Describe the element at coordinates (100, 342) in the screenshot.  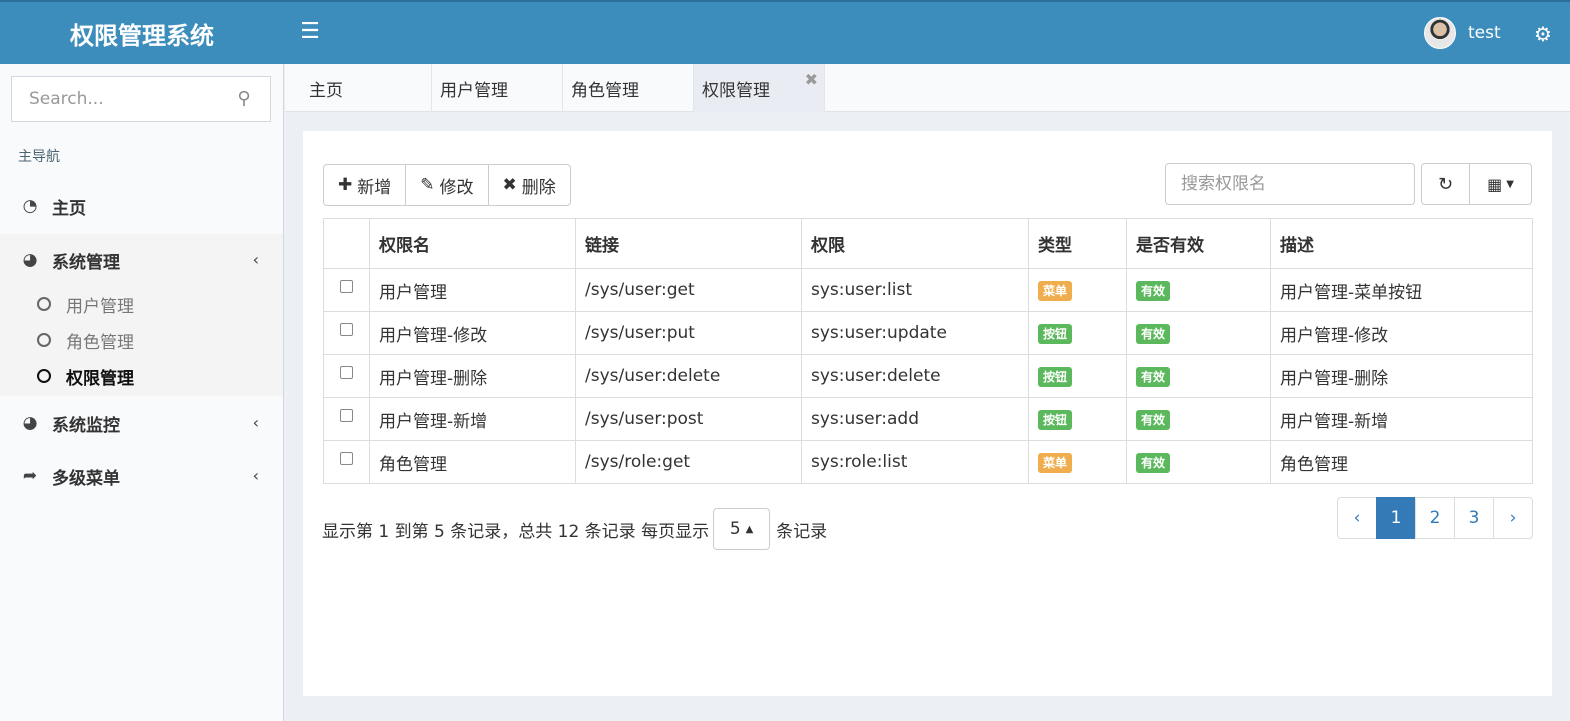
I see `sidebar-subitem-label: 角色管理` at that location.